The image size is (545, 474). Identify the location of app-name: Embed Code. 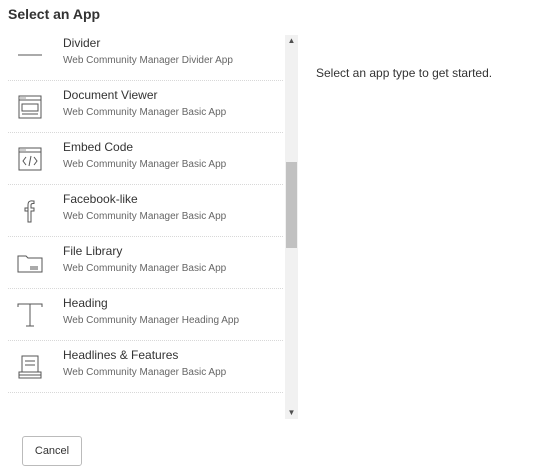
(98, 147).